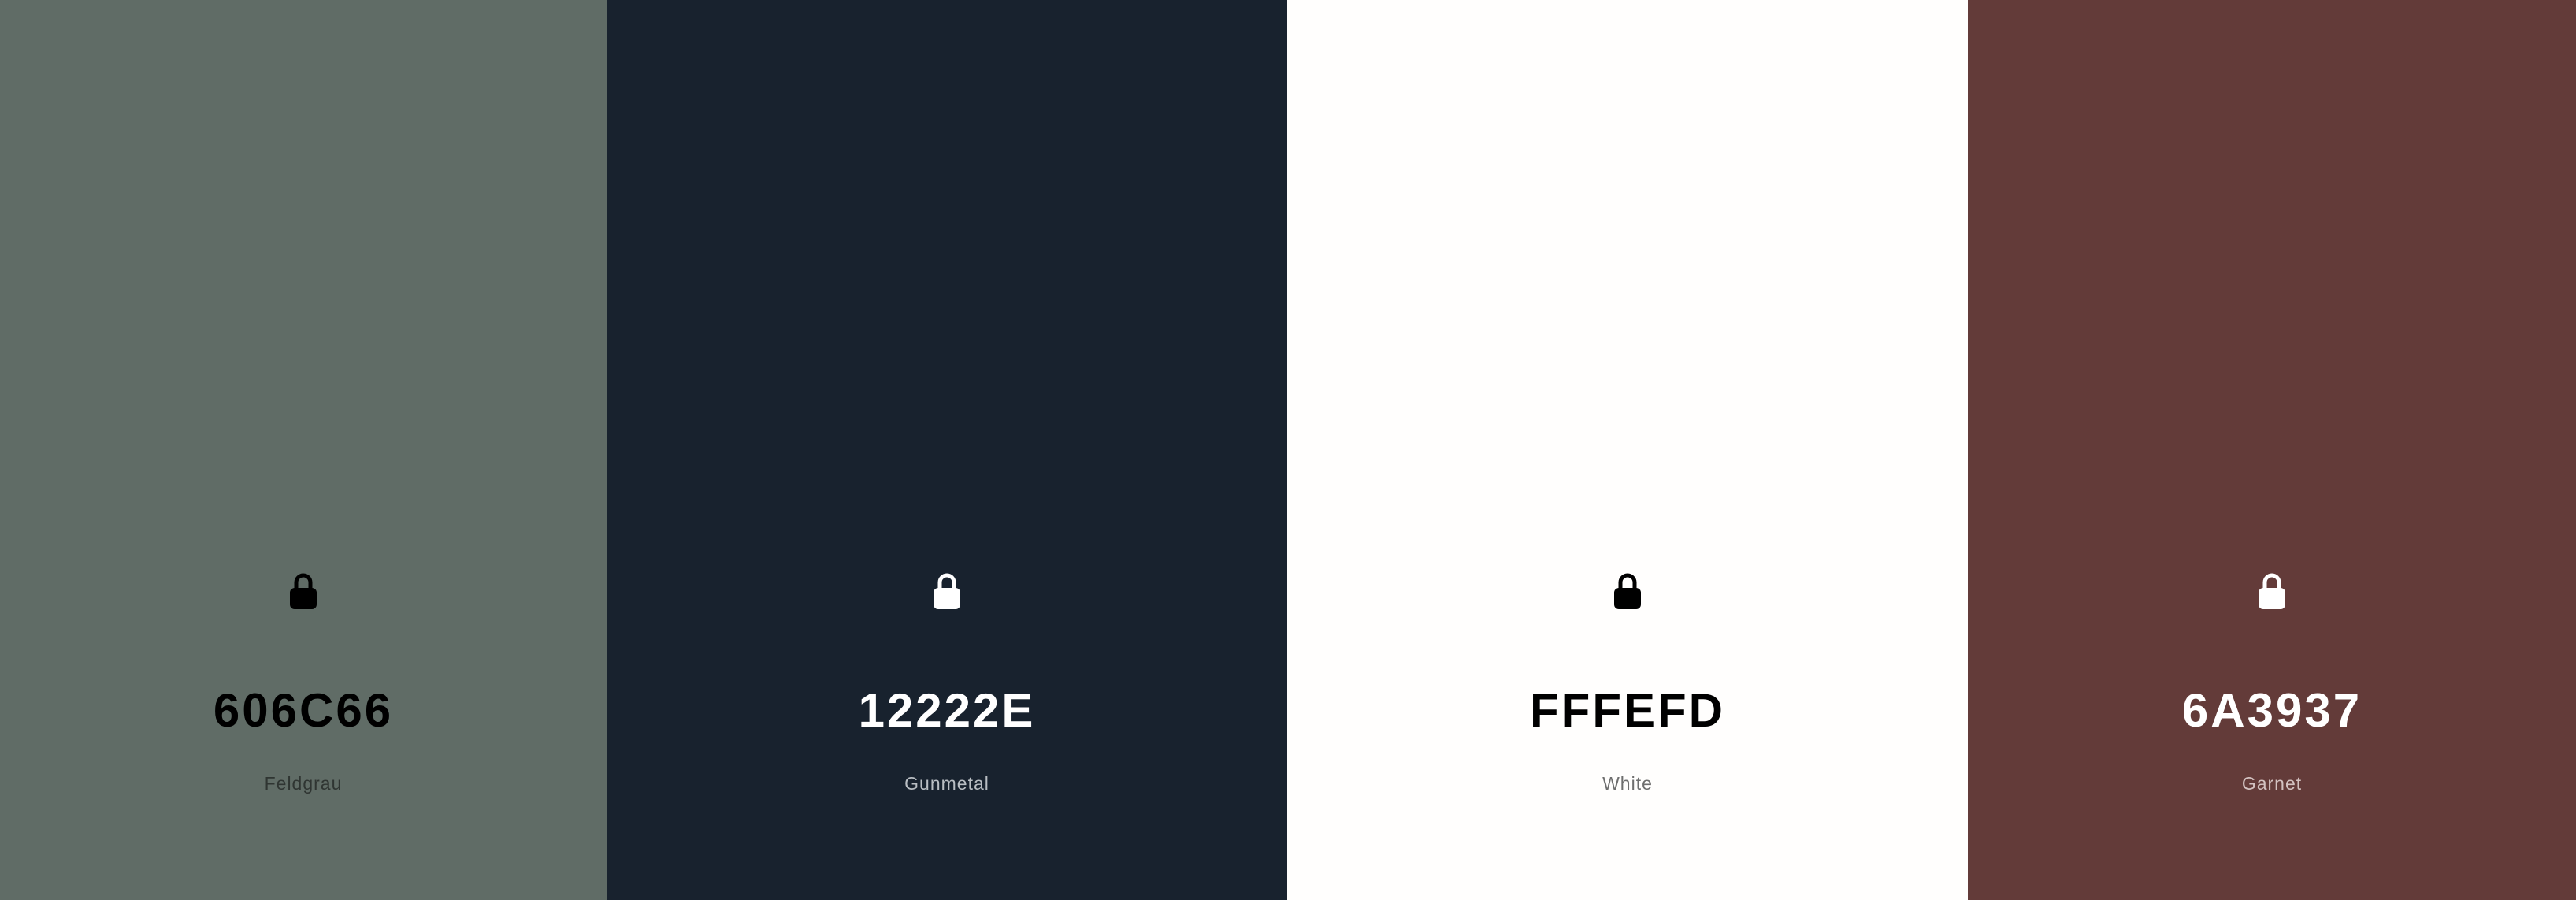  Describe the element at coordinates (947, 783) in the screenshot. I see `color-name: Gunmetal` at that location.